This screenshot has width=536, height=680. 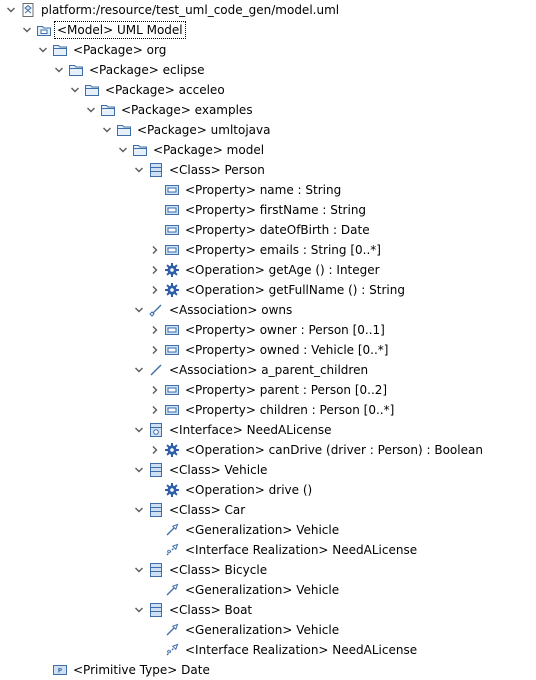 What do you see at coordinates (172, 650) in the screenshot?
I see `interface-realization-icon` at bounding box center [172, 650].